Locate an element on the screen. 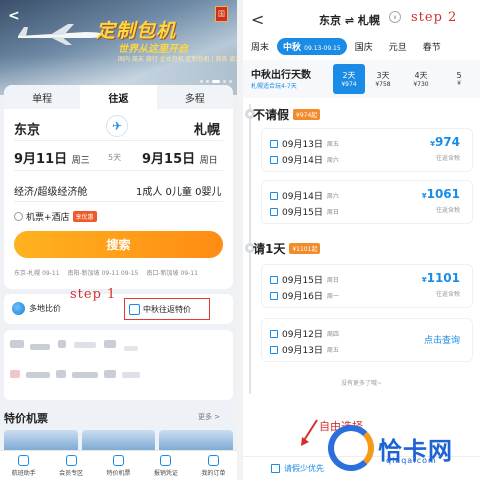 This screenshot has height=480, width=480. mid-autumn-deal-label: 中秋往返特价 is located at coordinates (167, 309).